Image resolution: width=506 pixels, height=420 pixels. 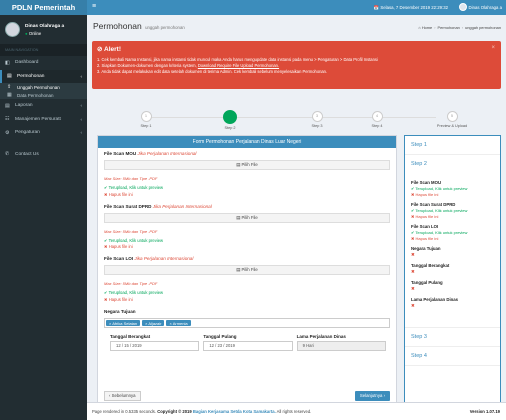 I want to click on dprd-note: Jika Perjalanan Internasional, so click(x=182, y=206).